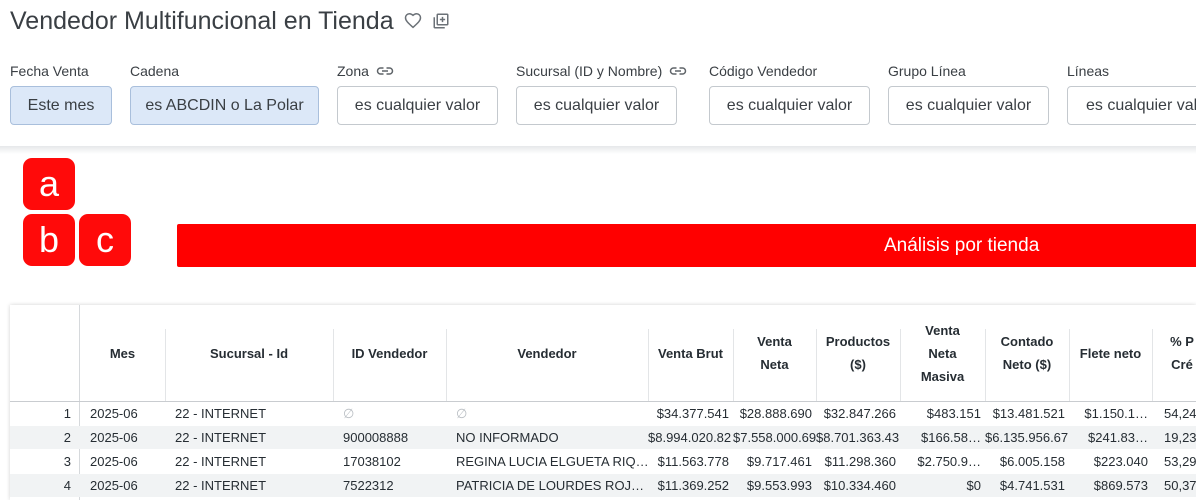  What do you see at coordinates (202, 20) in the screenshot?
I see `page-title: Vendedor Multifuncional en Tienda` at bounding box center [202, 20].